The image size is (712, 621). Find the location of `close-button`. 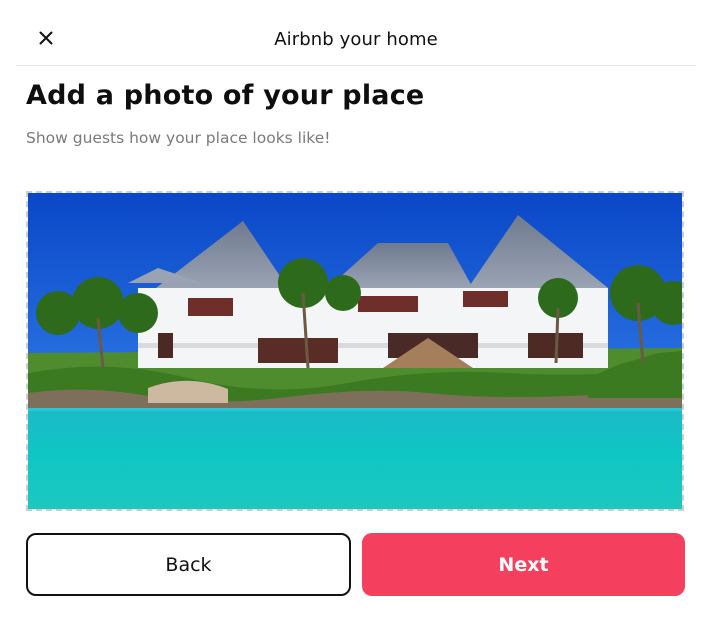

close-button is located at coordinates (46, 38).